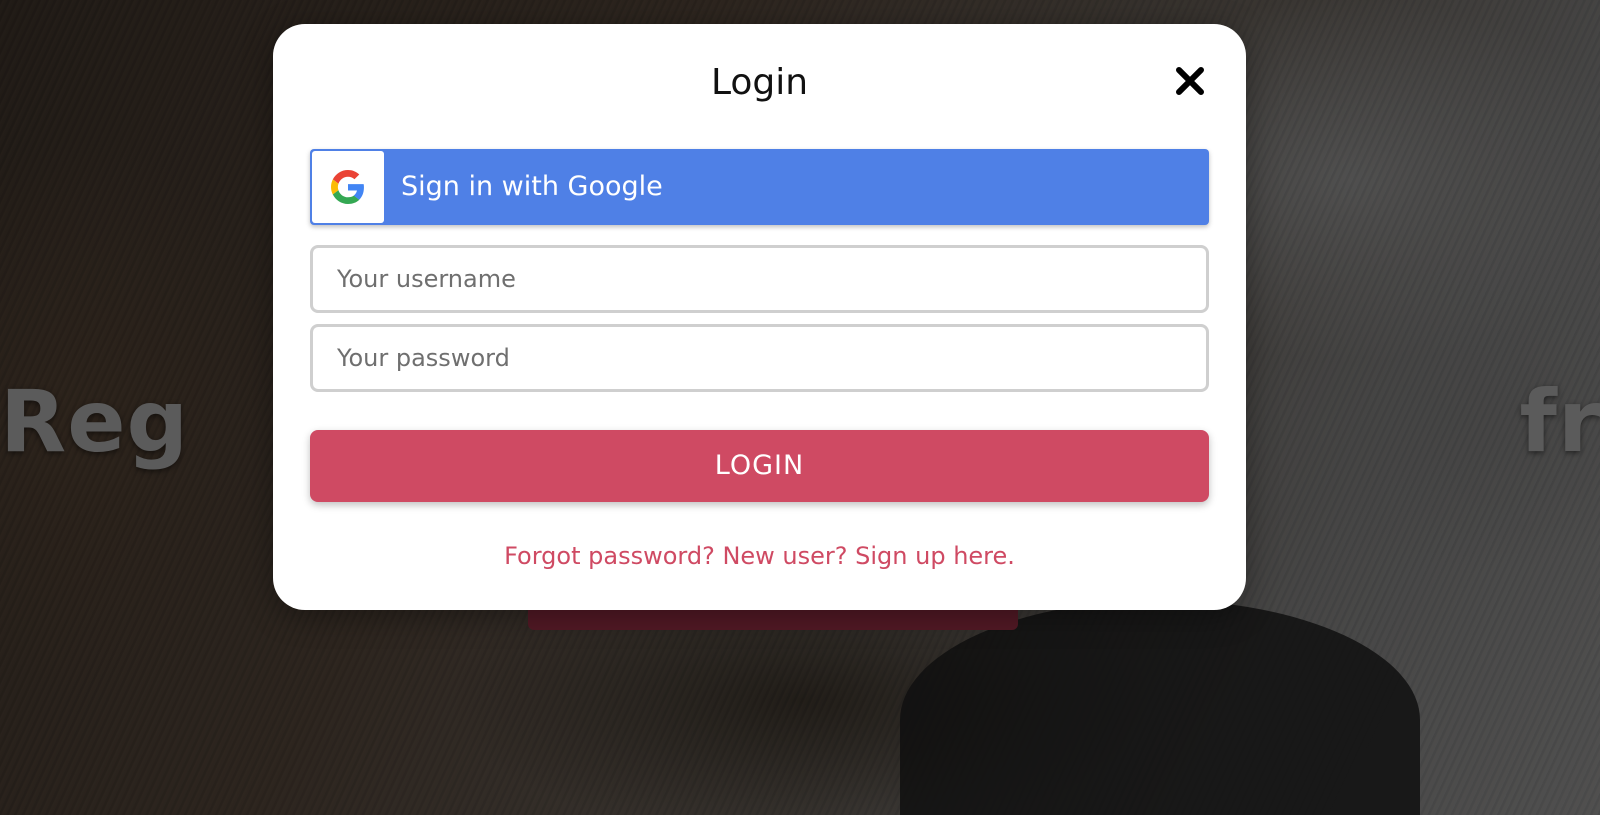 The height and width of the screenshot is (815, 1600). What do you see at coordinates (759, 82) in the screenshot?
I see `modal-title: Login` at bounding box center [759, 82].